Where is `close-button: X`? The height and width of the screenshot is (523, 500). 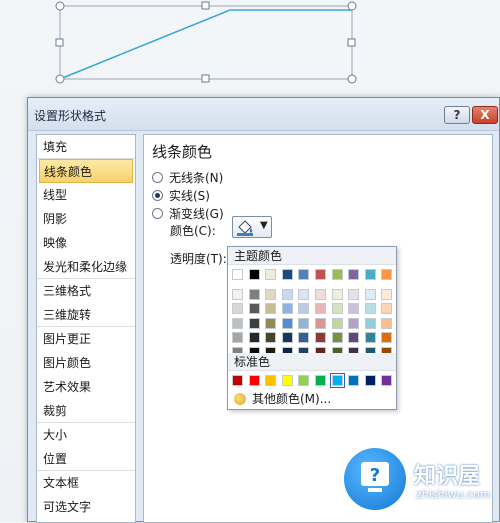
close-button: X is located at coordinates (485, 115).